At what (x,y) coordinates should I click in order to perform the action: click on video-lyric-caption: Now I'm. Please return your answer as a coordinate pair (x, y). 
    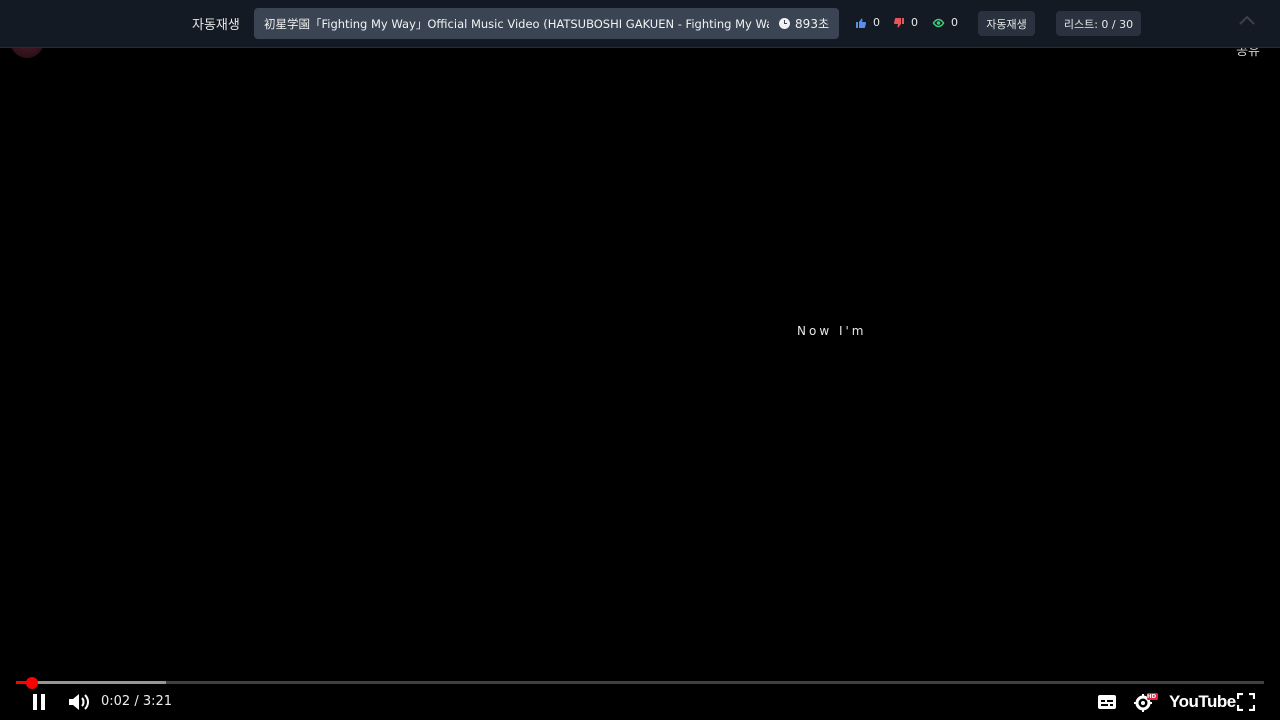
    Looking at the image, I should click on (832, 331).